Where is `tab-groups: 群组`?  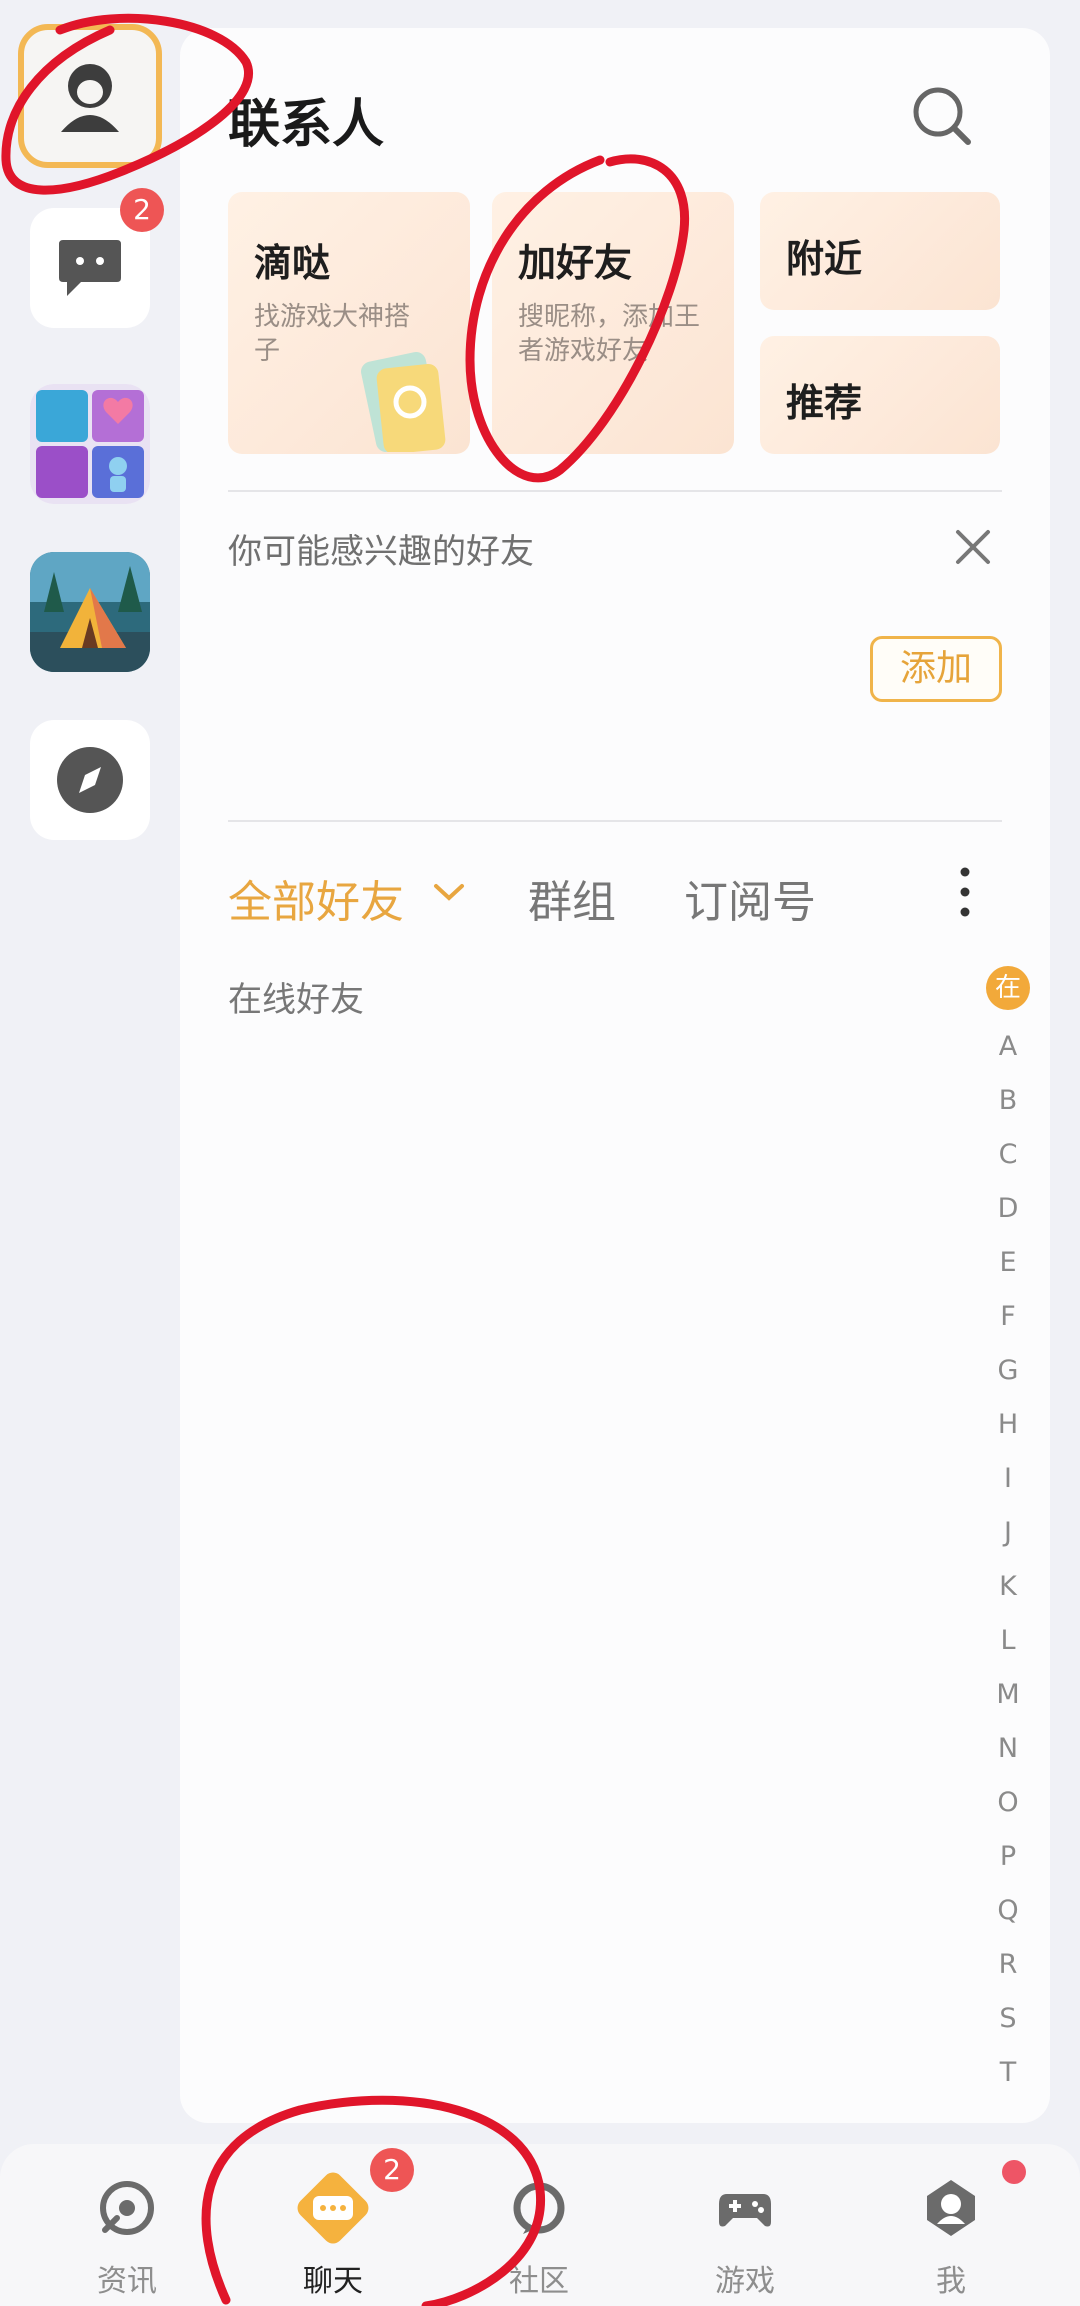
tab-groups: 群组 is located at coordinates (572, 898).